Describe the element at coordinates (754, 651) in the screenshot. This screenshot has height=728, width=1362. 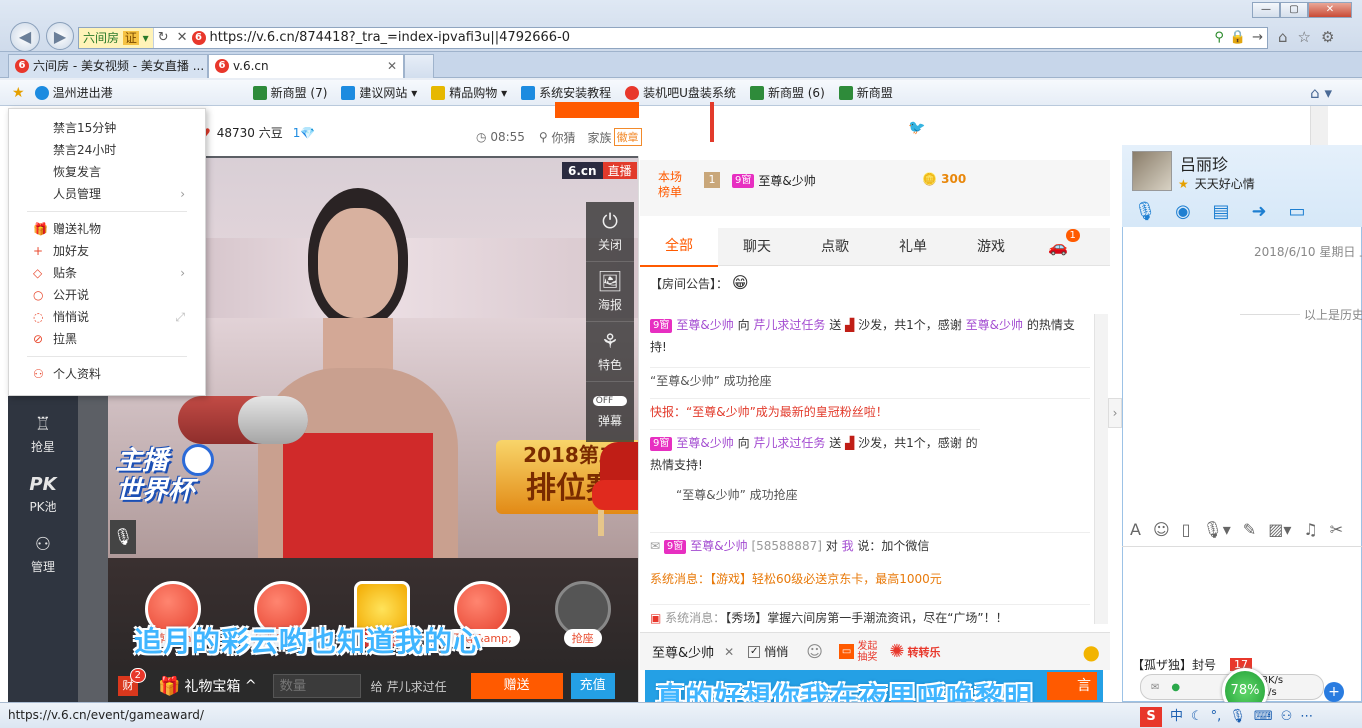
I see `whisper-checkbox: ✓` at that location.